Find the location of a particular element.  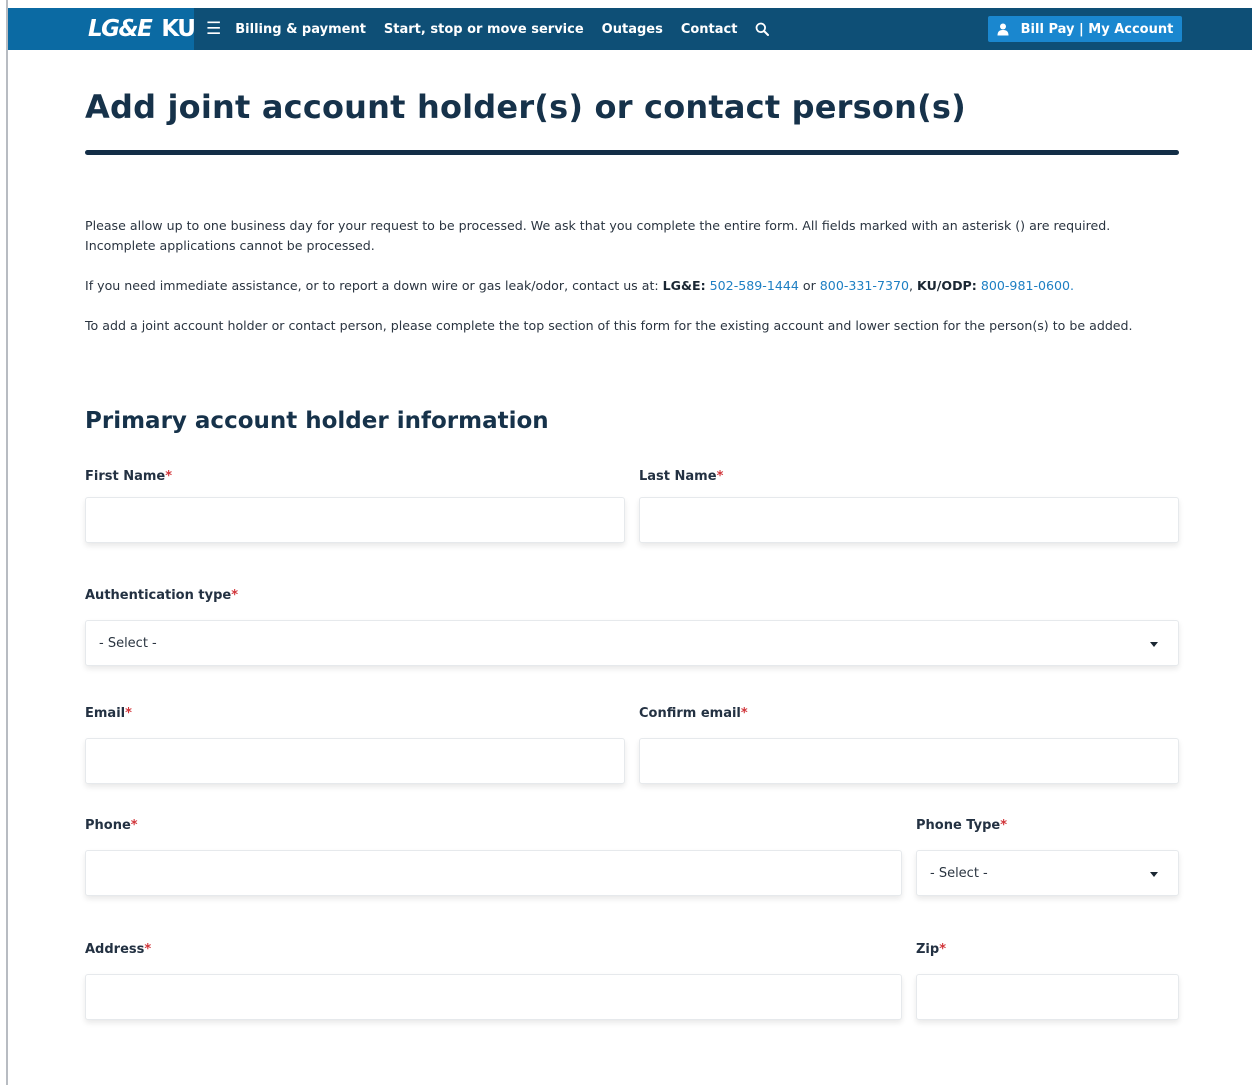

zip-label: Zip* is located at coordinates (931, 949).